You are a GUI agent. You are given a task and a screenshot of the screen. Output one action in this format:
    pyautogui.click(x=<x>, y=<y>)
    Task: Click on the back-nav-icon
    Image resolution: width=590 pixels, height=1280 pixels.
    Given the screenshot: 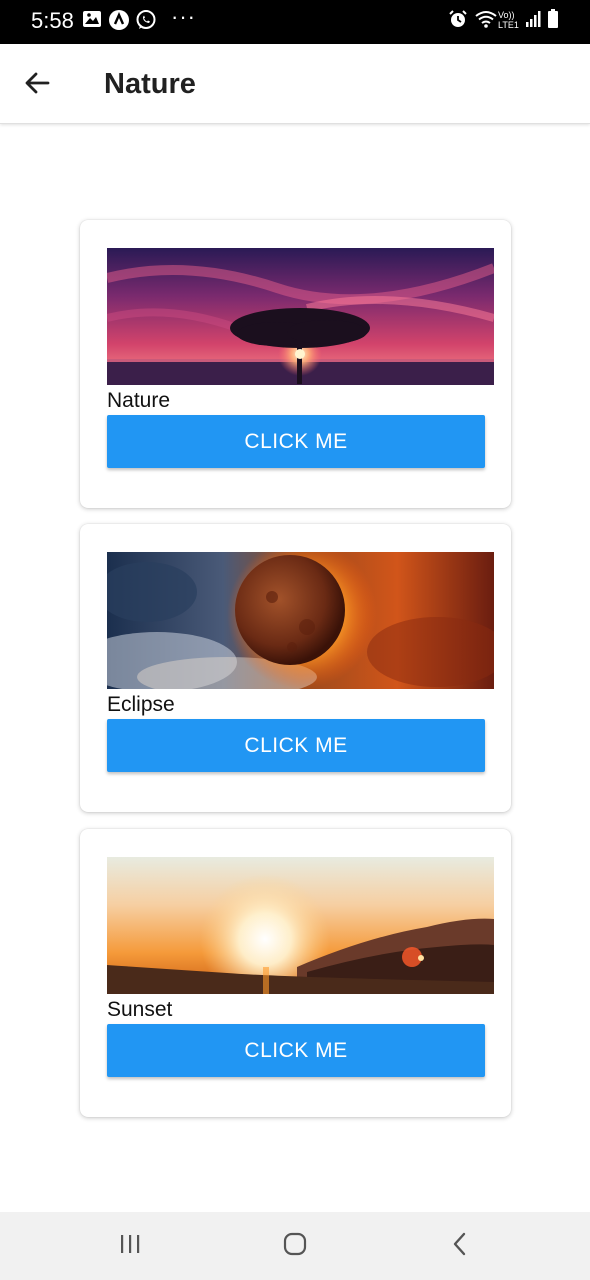 What is the action you would take?
    pyautogui.click(x=460, y=1246)
    